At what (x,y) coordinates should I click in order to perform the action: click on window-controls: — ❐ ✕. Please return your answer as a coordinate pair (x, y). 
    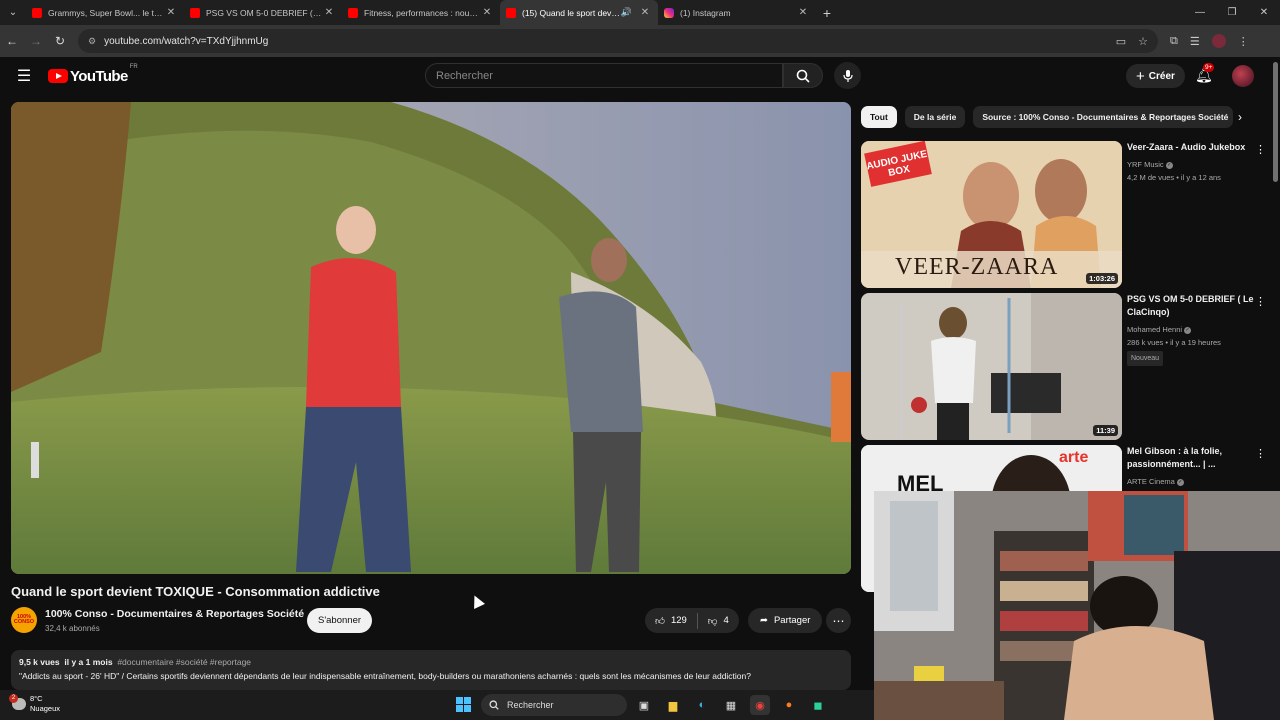
    Looking at the image, I should click on (1232, 12).